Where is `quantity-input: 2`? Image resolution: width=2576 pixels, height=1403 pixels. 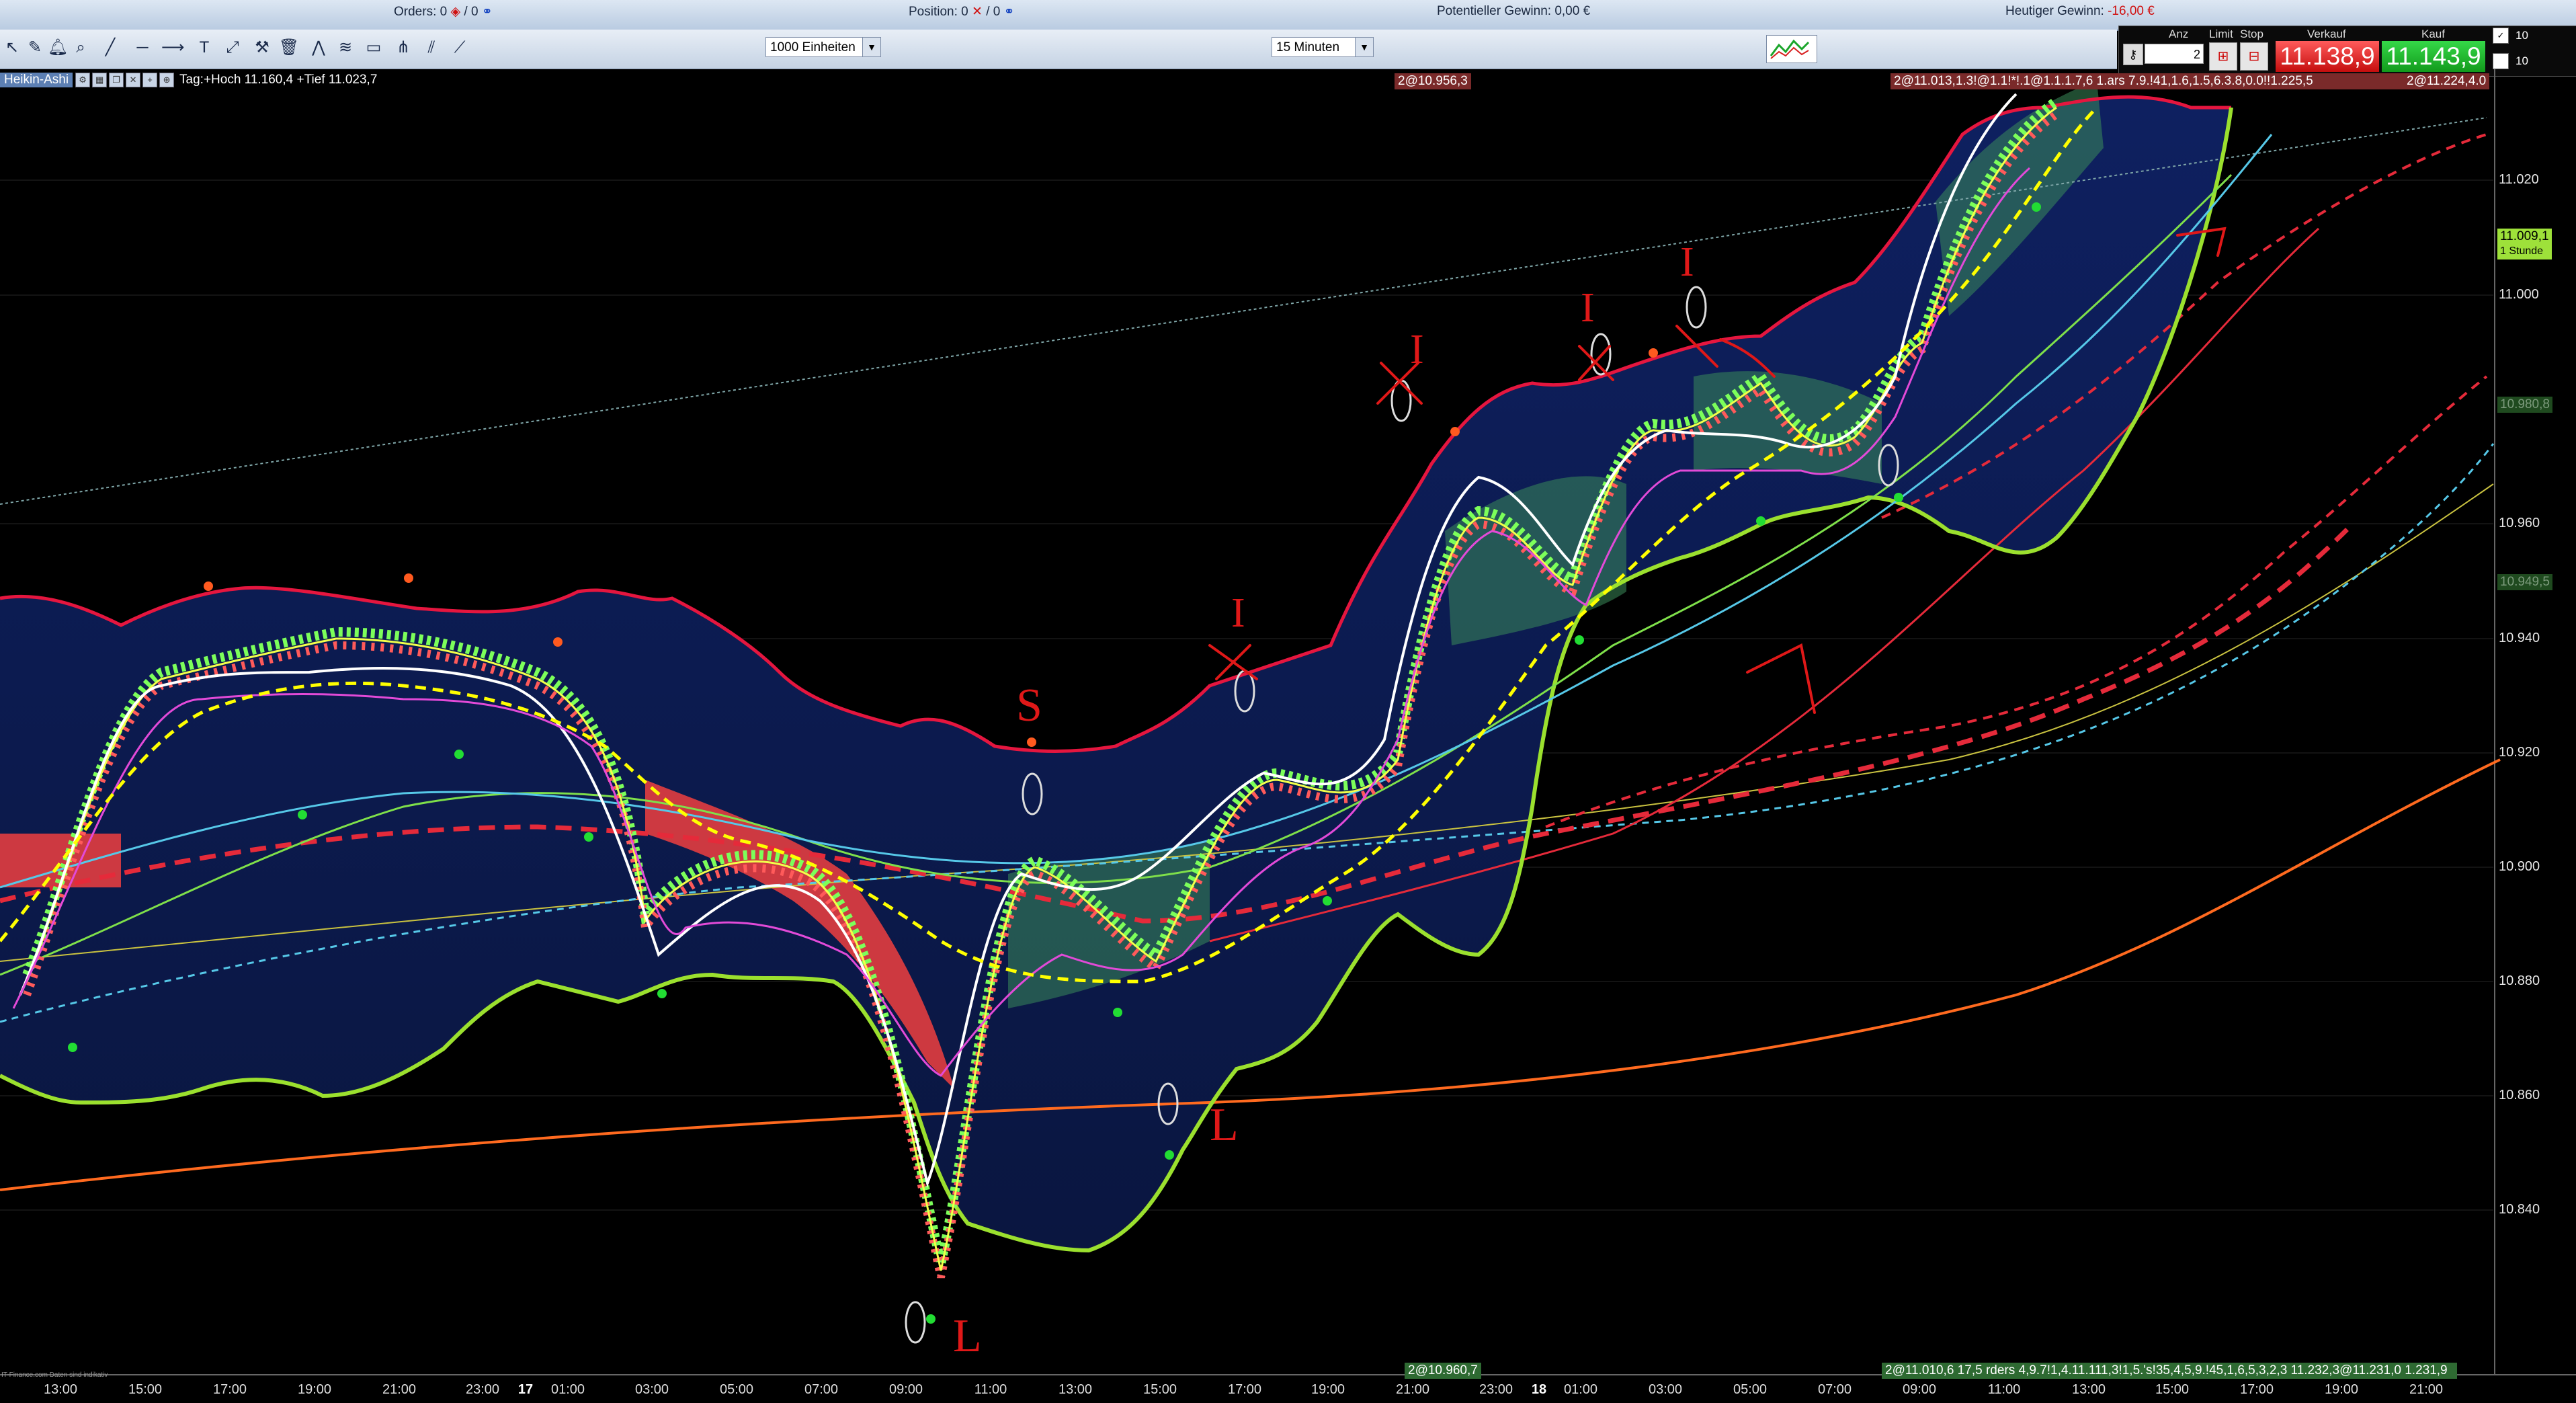
quantity-input: 2 is located at coordinates (2174, 54).